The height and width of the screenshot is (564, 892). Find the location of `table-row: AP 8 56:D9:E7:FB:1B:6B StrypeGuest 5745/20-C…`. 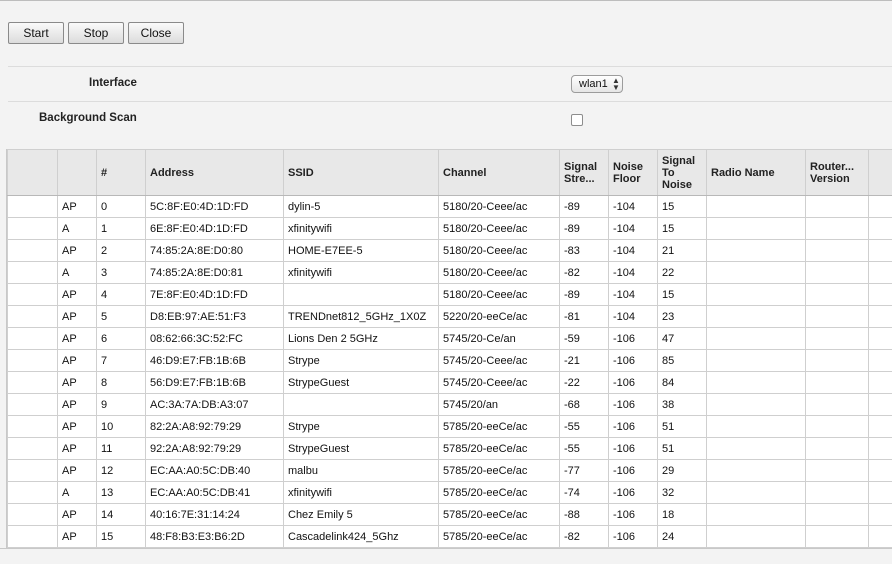

table-row: AP 8 56:D9:E7:FB:1B:6B StrypeGuest 5745/20-C… is located at coordinates (449, 382).